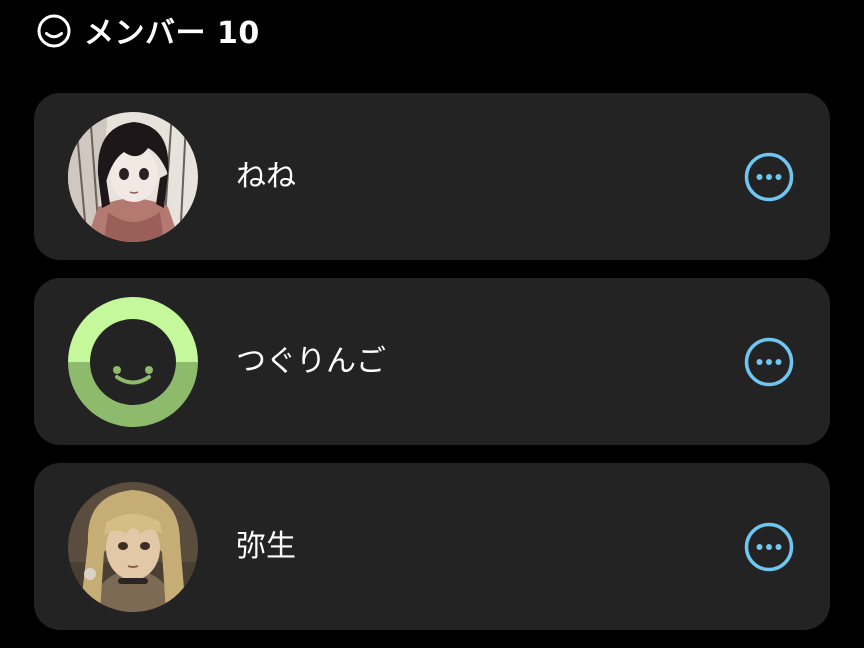 The width and height of the screenshot is (864, 648). Describe the element at coordinates (172, 33) in the screenshot. I see `member-count-title: メンバー 10` at that location.